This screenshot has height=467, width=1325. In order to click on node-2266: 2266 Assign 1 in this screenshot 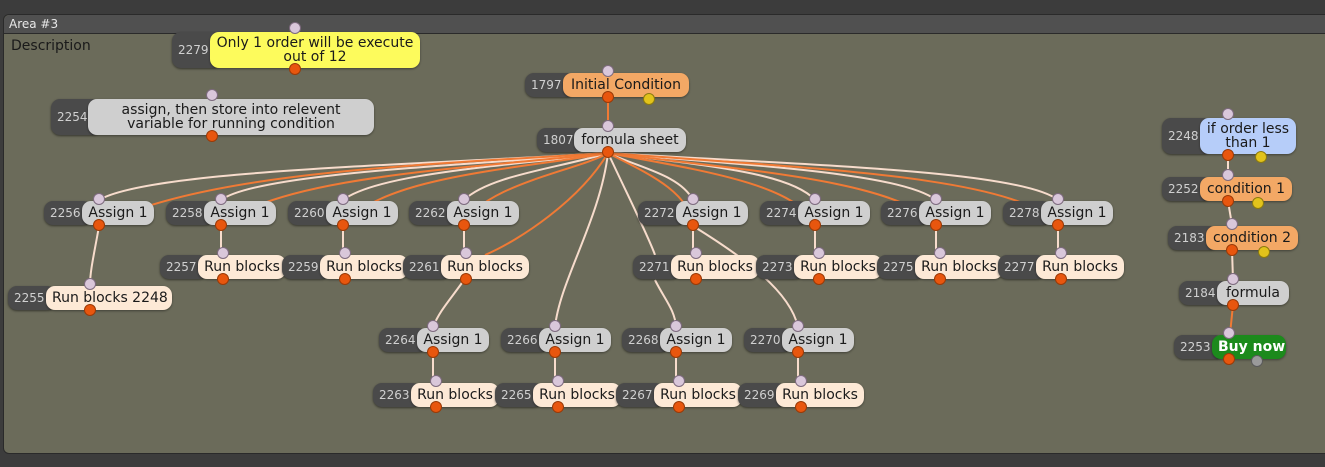, I will do `click(556, 339)`.